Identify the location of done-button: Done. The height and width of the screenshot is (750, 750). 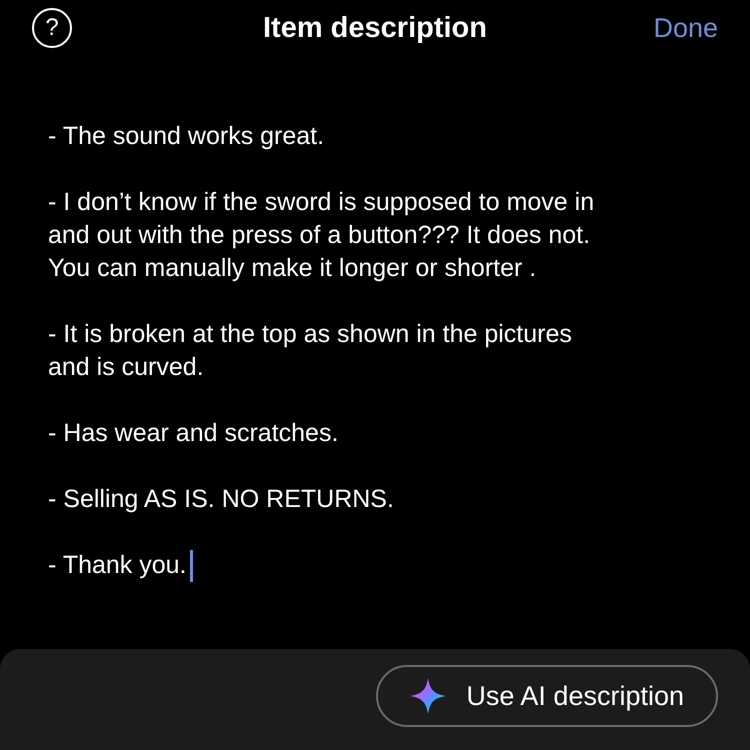
(685, 28).